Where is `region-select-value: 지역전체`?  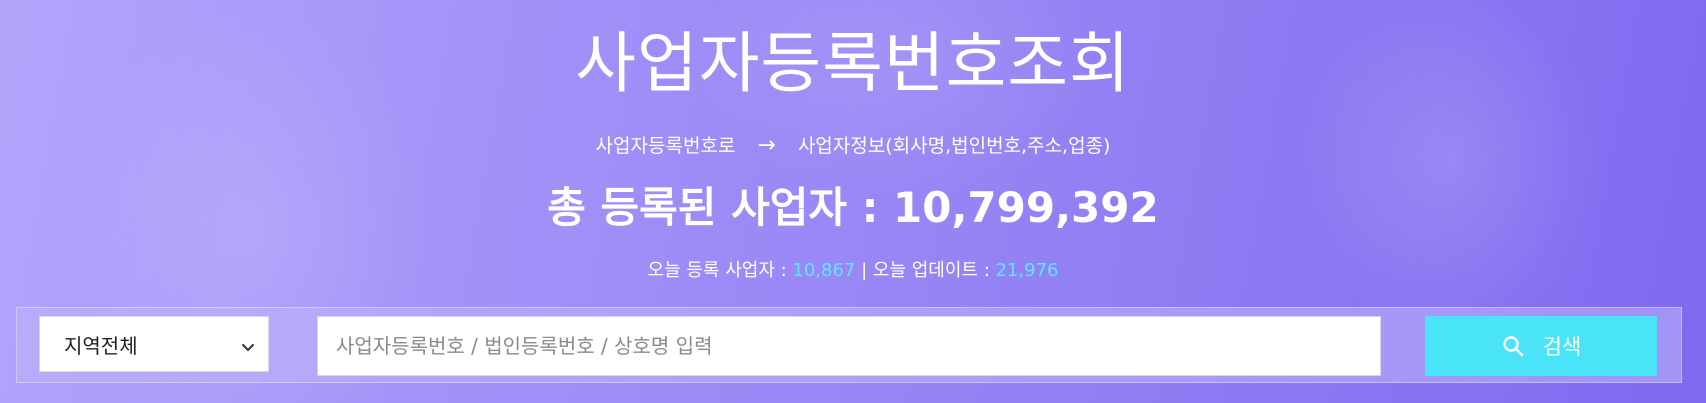
region-select-value: 지역전체 is located at coordinates (101, 345).